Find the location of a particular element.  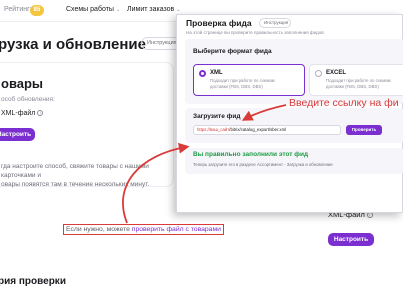

upload-section-label: Загрузите фид is located at coordinates (217, 116).